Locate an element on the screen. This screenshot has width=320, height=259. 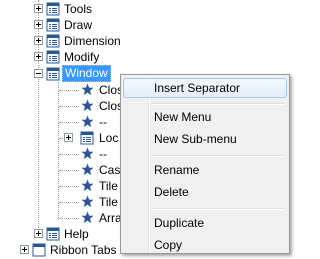
menu-item-label: Insert Separator is located at coordinates (197, 88).